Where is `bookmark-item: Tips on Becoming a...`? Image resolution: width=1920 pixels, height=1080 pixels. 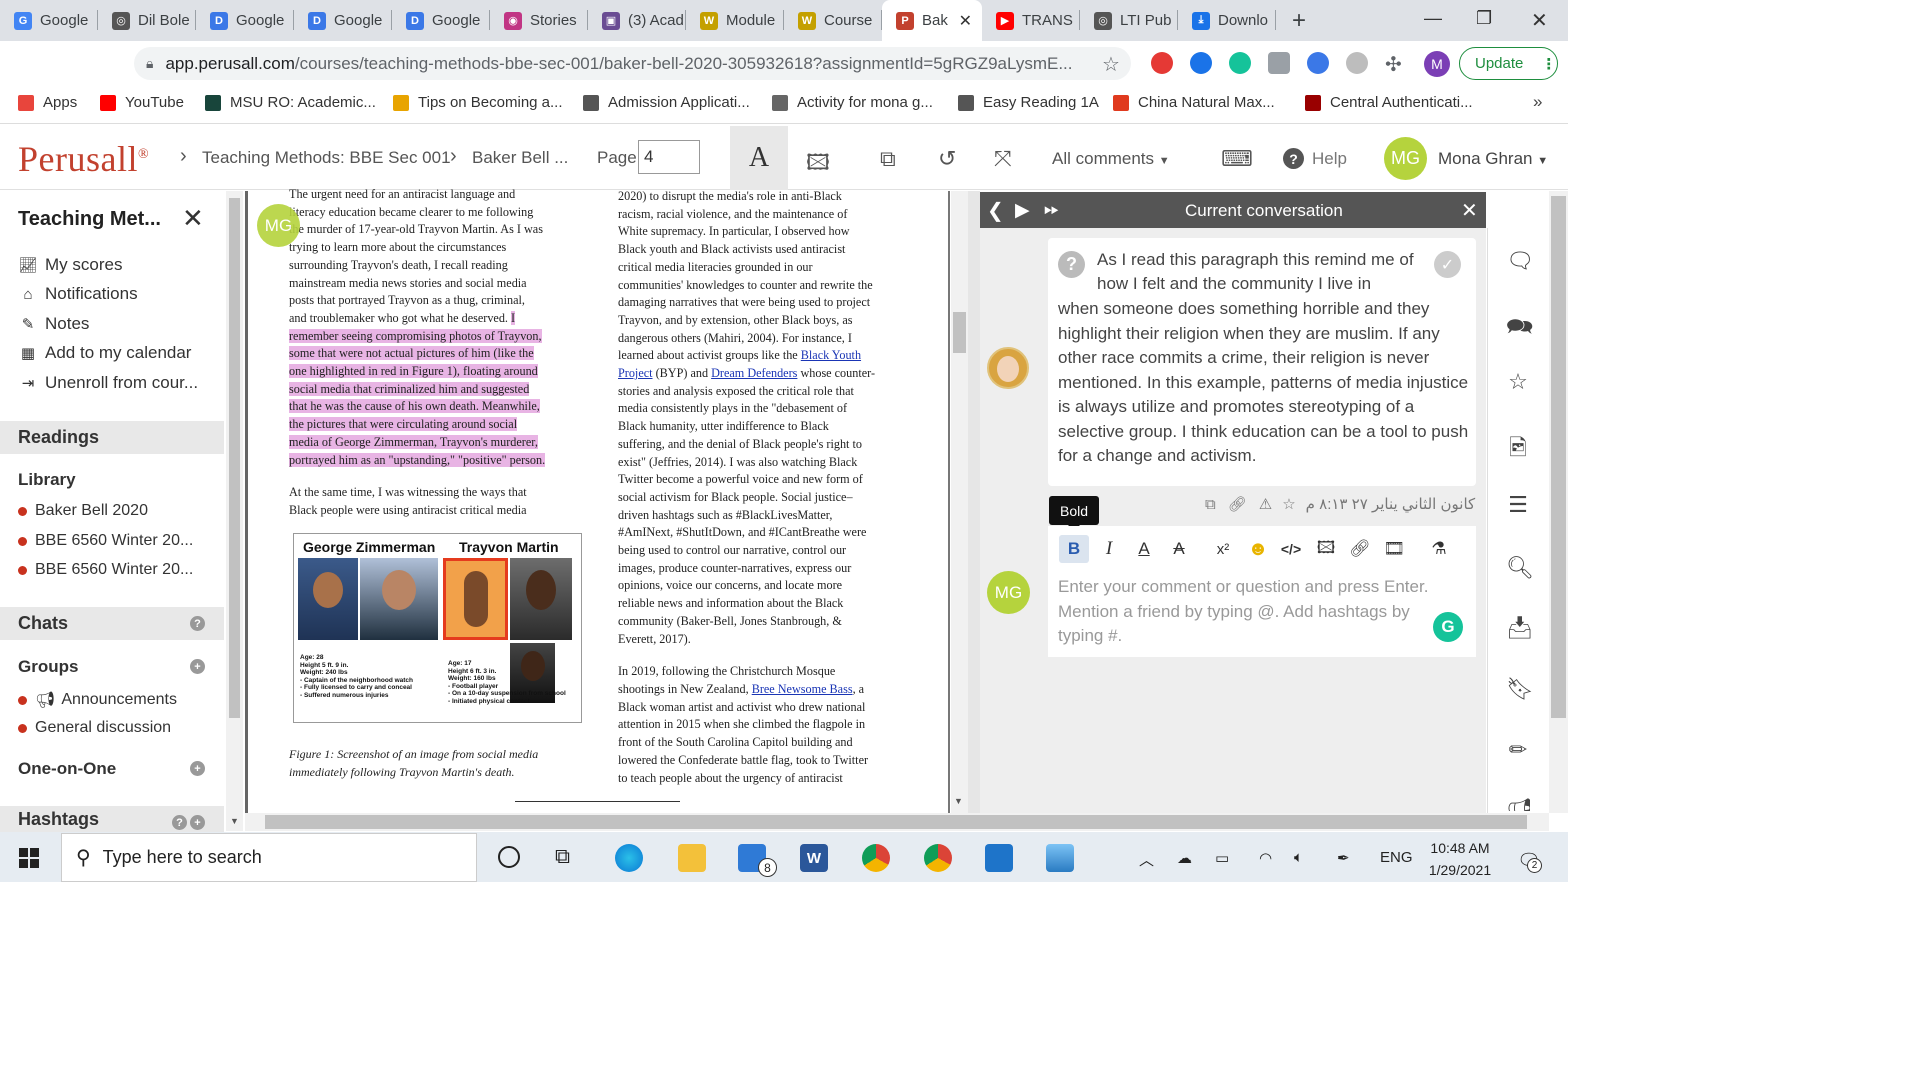 bookmark-item: Tips on Becoming a... is located at coordinates (478, 102).